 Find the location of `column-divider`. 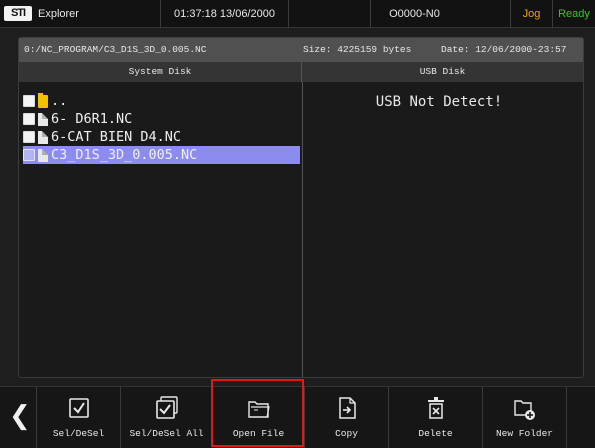

column-divider is located at coordinates (302, 229).